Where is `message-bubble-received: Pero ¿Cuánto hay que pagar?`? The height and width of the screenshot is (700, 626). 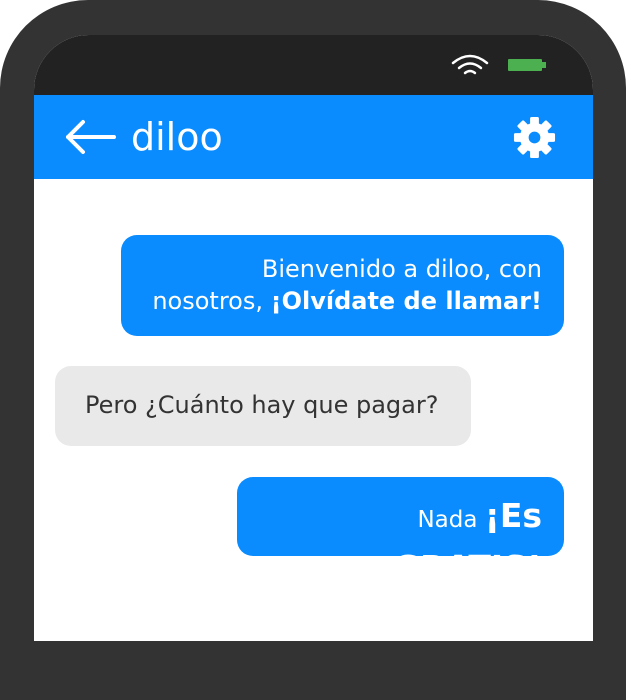 message-bubble-received: Pero ¿Cuánto hay que pagar? is located at coordinates (263, 406).